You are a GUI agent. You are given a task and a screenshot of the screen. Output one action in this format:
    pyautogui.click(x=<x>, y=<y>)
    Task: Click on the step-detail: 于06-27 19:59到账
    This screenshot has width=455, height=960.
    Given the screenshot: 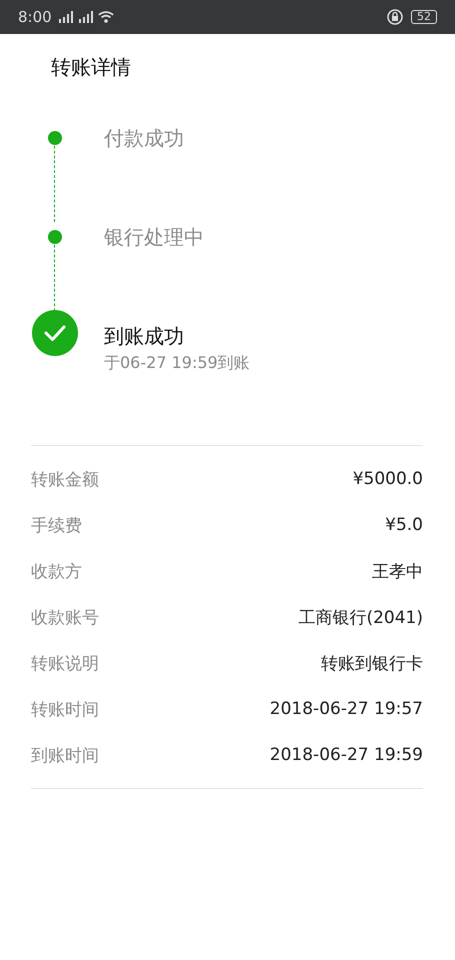 What is the action you would take?
    pyautogui.click(x=177, y=363)
    